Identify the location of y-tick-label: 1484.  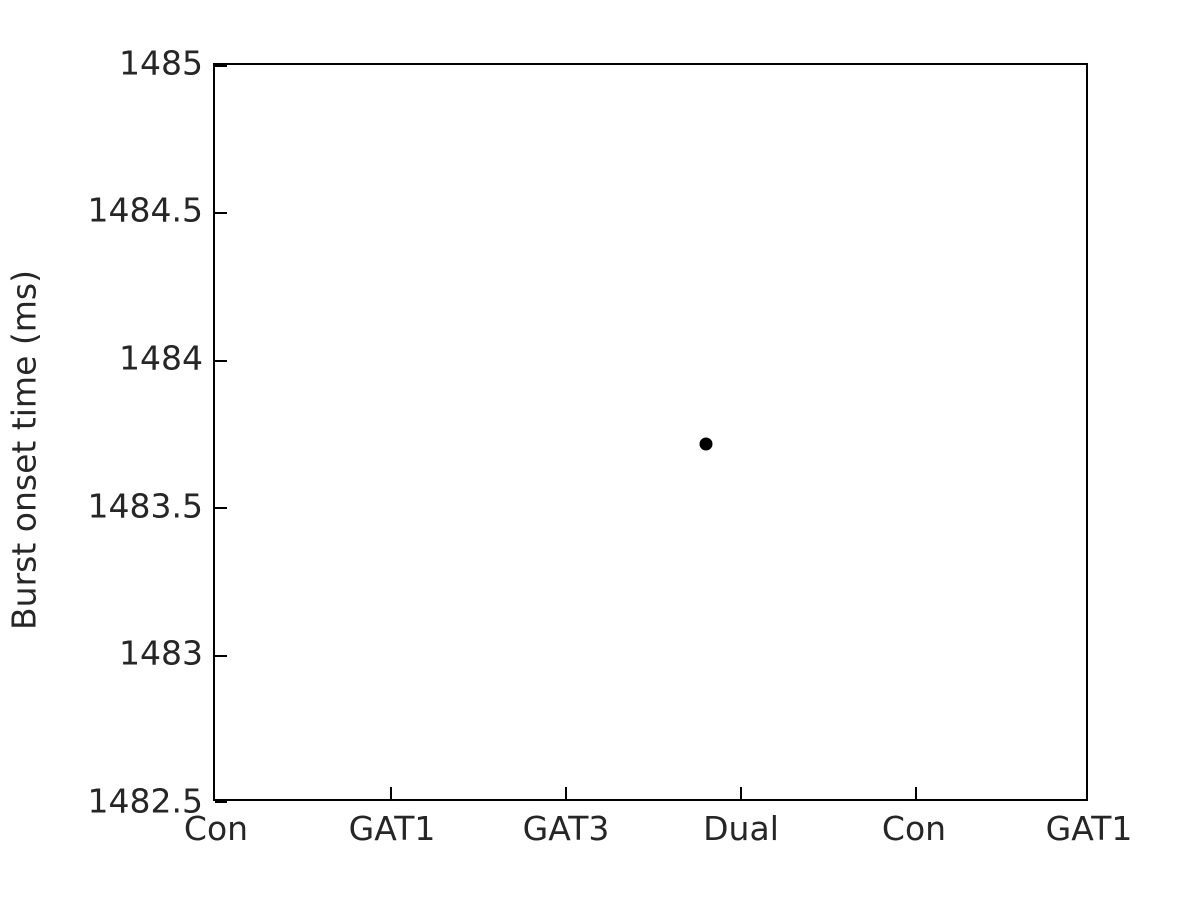
(161, 358).